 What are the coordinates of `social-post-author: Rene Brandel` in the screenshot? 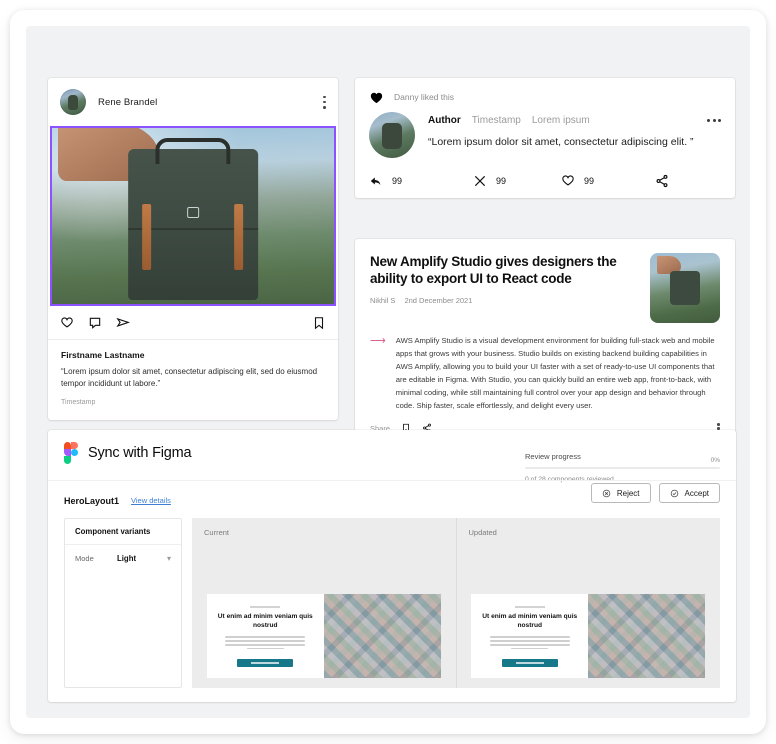 It's located at (128, 102).